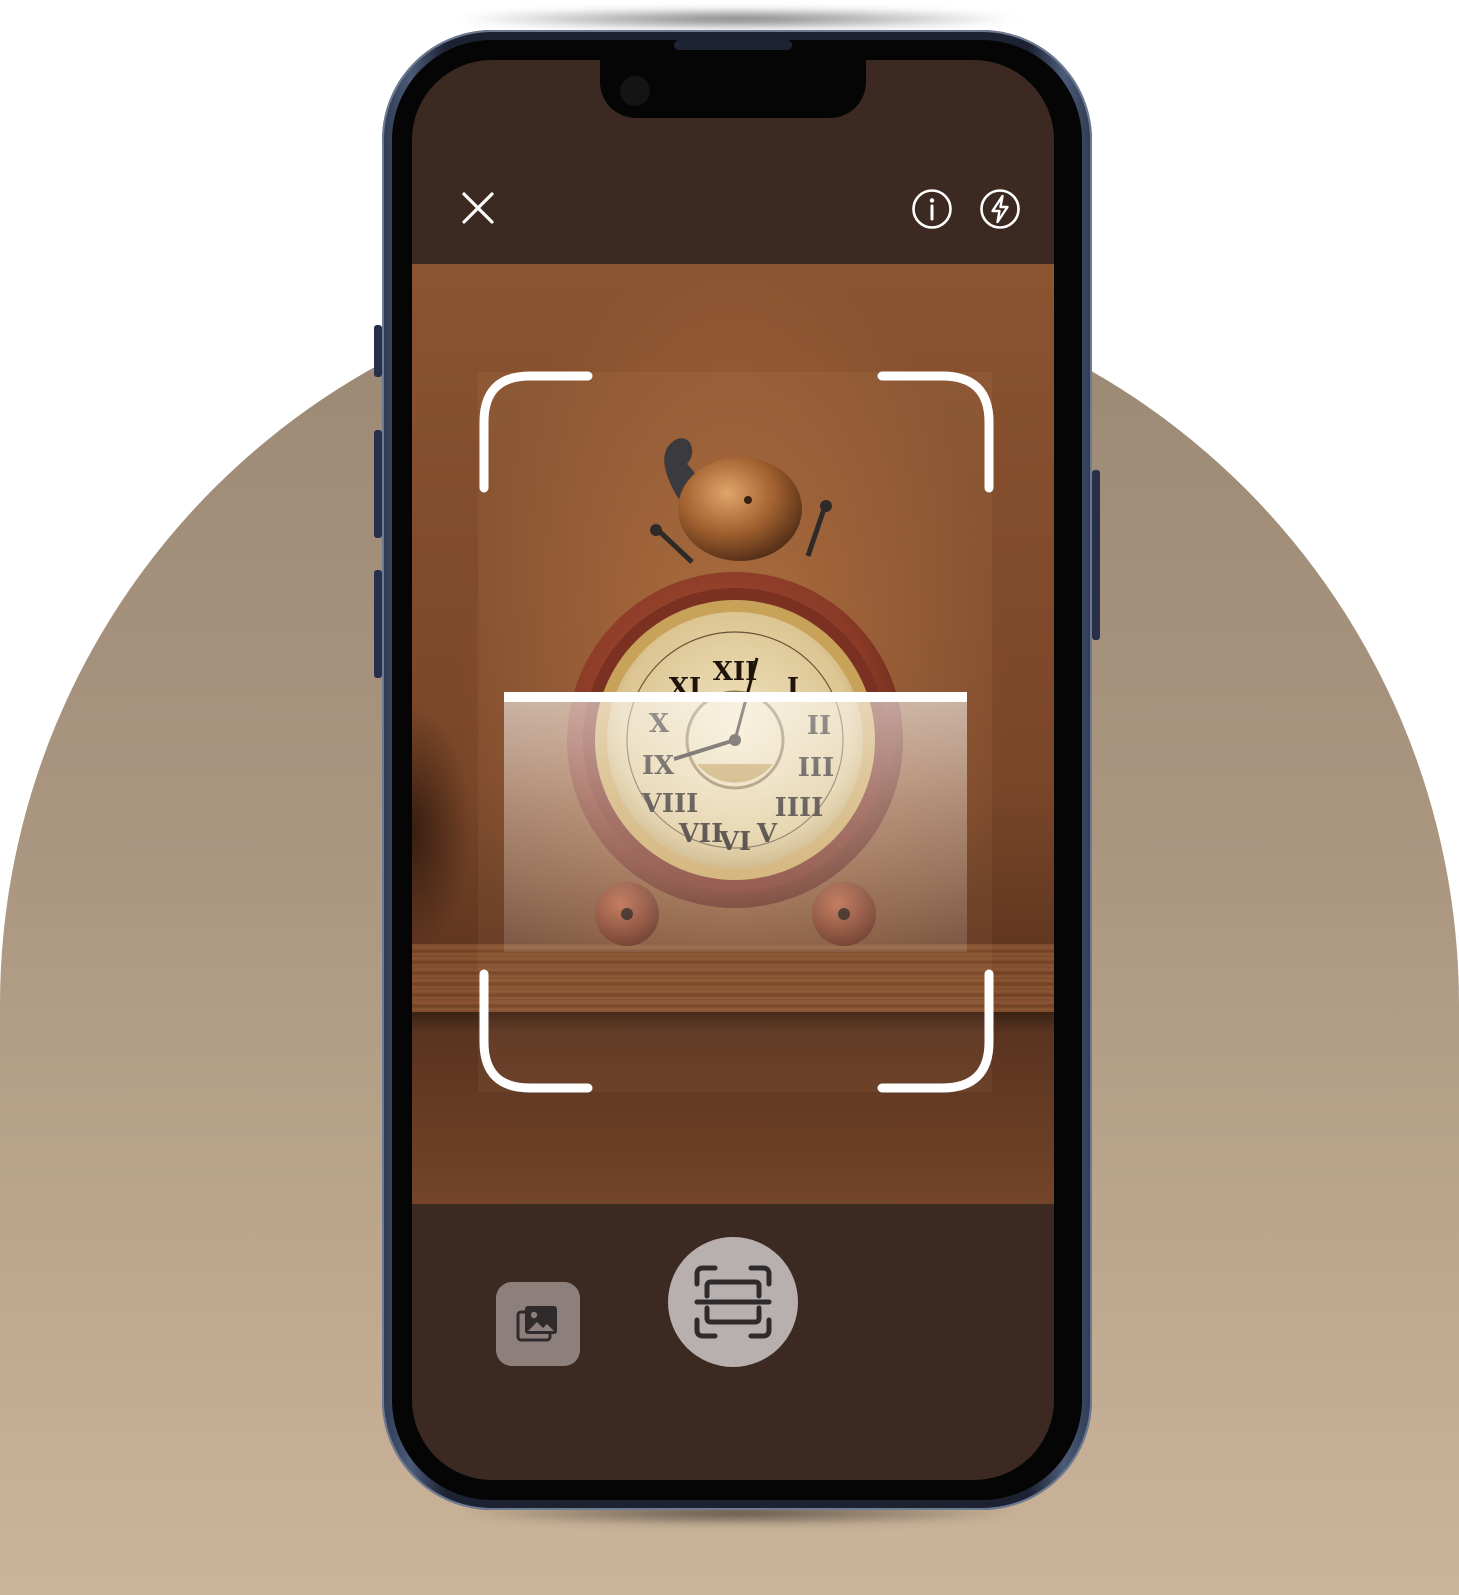  What do you see at coordinates (733, 89) in the screenshot?
I see `phone-notch` at bounding box center [733, 89].